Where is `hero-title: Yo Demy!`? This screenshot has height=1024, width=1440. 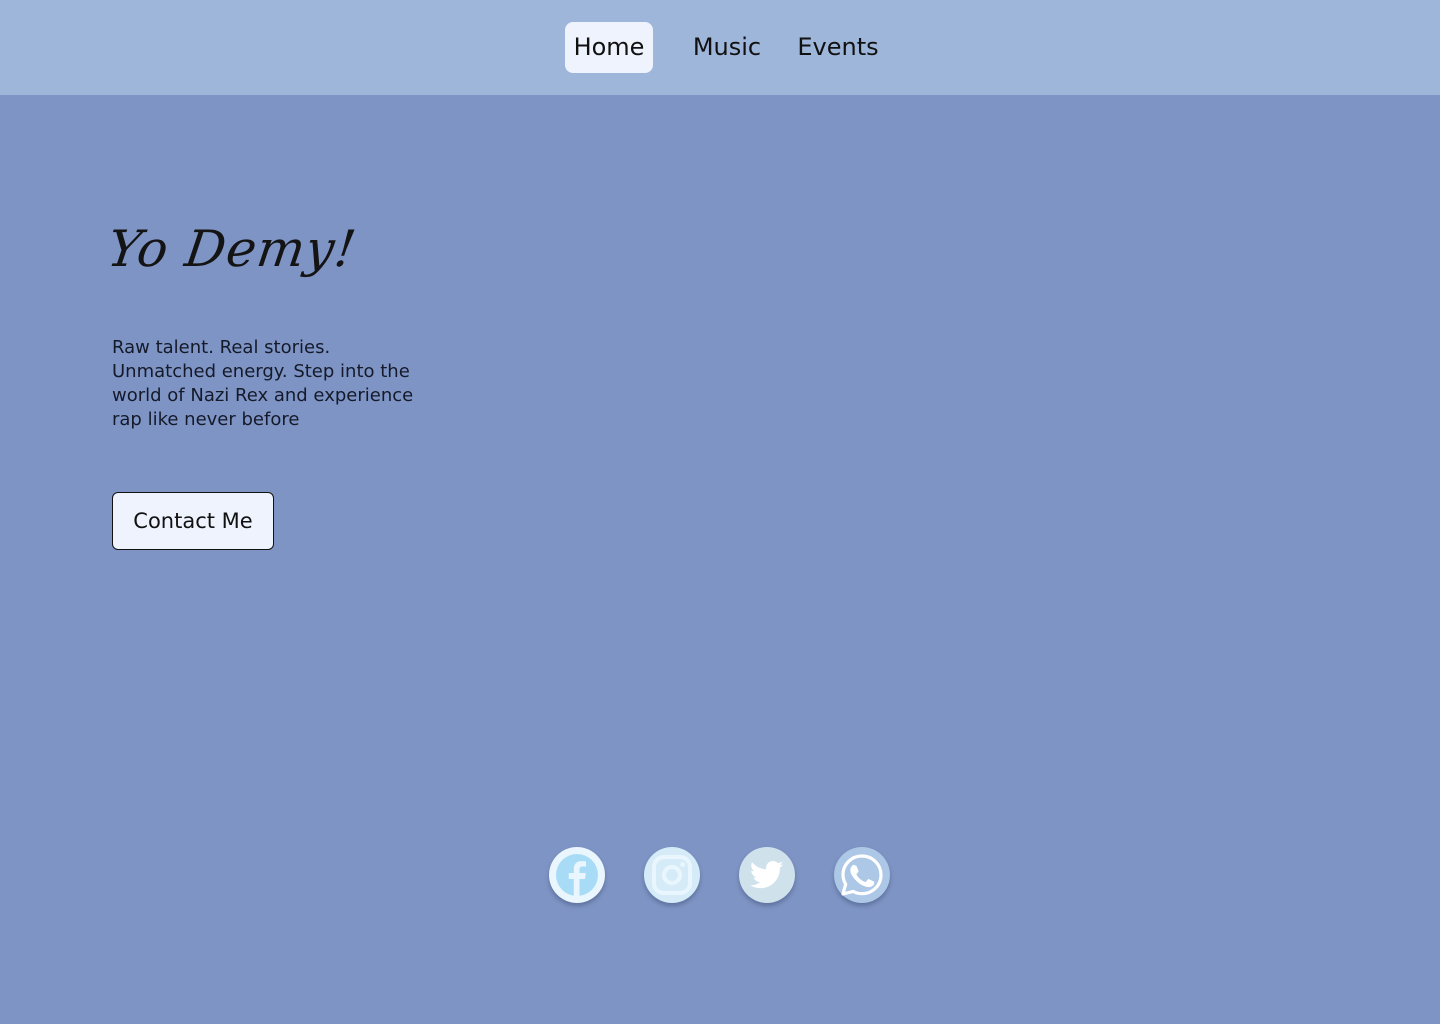
hero-title: Yo Demy! is located at coordinates (232, 249).